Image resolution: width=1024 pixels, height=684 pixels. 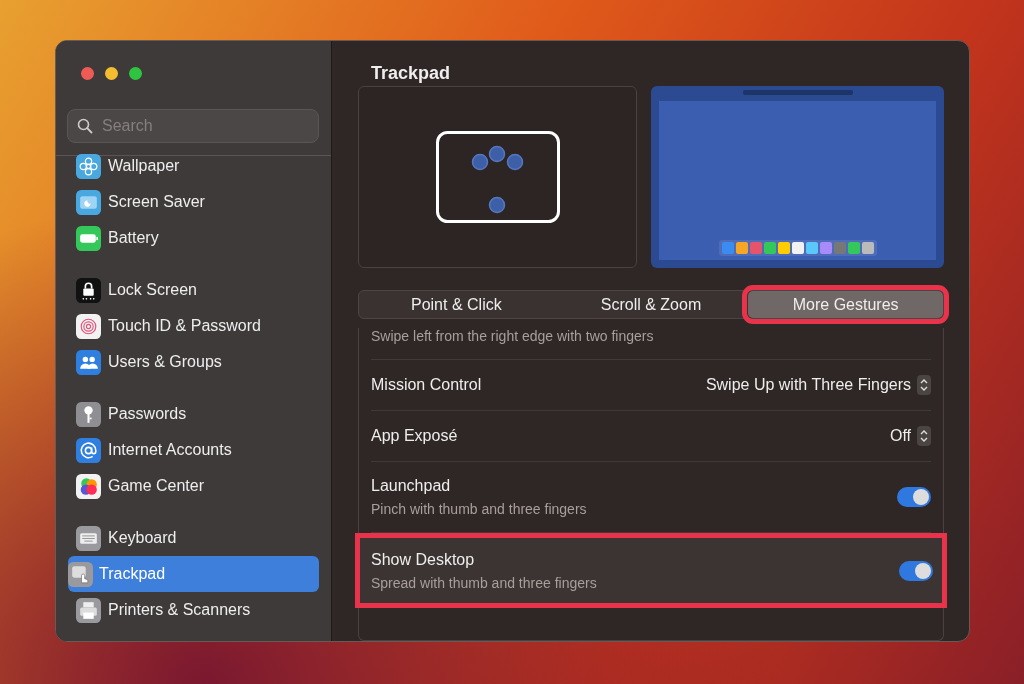 What do you see at coordinates (456, 304) in the screenshot?
I see `tab: Point & Click` at bounding box center [456, 304].